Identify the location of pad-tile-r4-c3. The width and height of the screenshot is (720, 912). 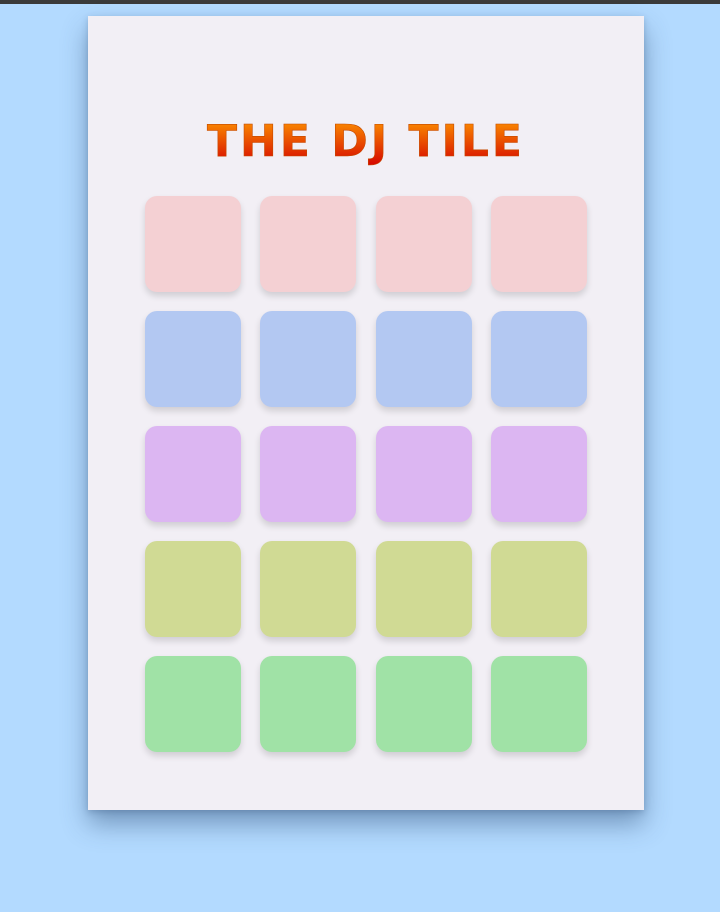
(423, 589).